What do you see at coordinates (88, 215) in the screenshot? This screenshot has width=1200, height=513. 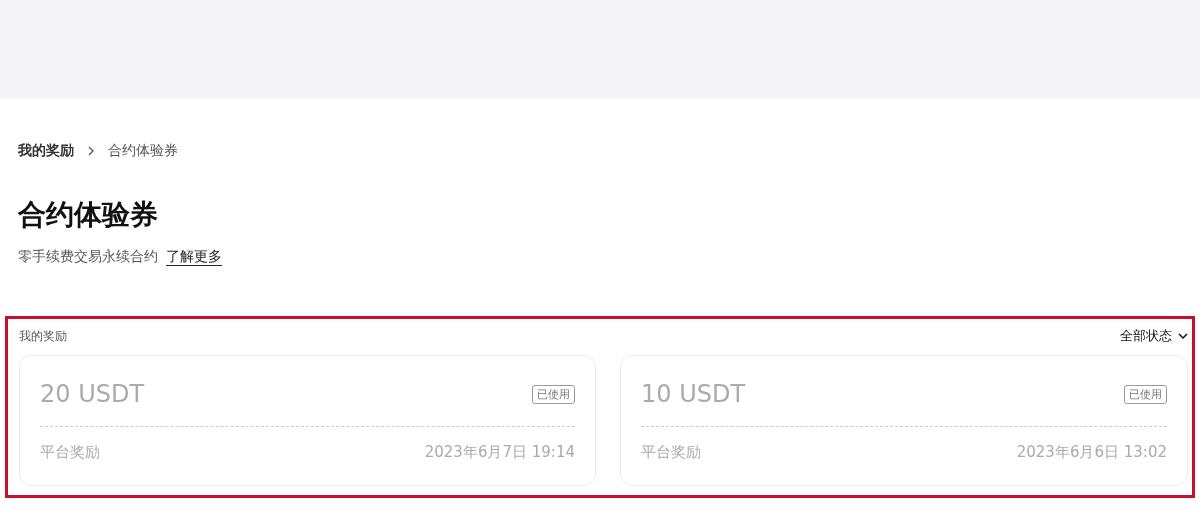 I see `page-title: 合约体验券` at bounding box center [88, 215].